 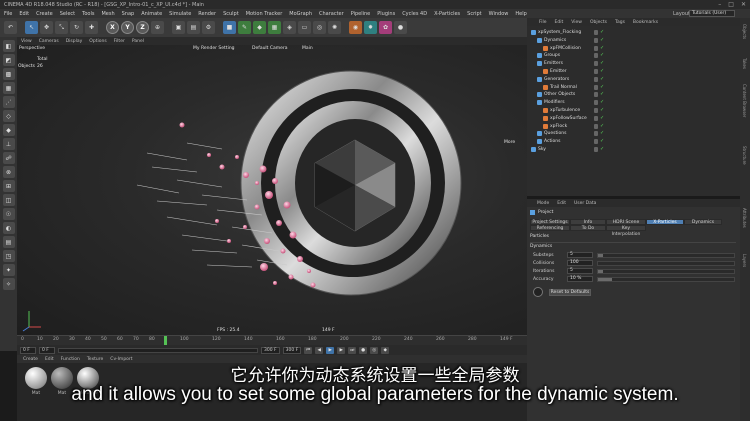 What do you see at coordinates (8, 228) in the screenshot?
I see `viewport-solo-icon: ◐` at bounding box center [8, 228].